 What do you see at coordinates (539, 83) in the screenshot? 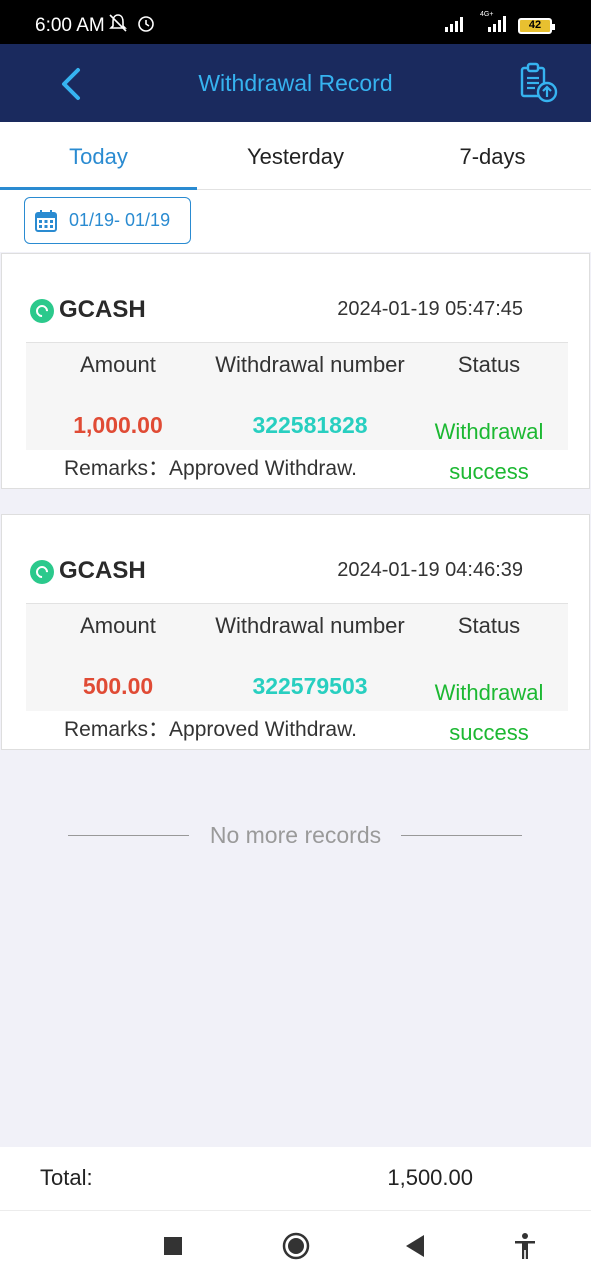
I see `clipboard-upload-icon` at bounding box center [539, 83].